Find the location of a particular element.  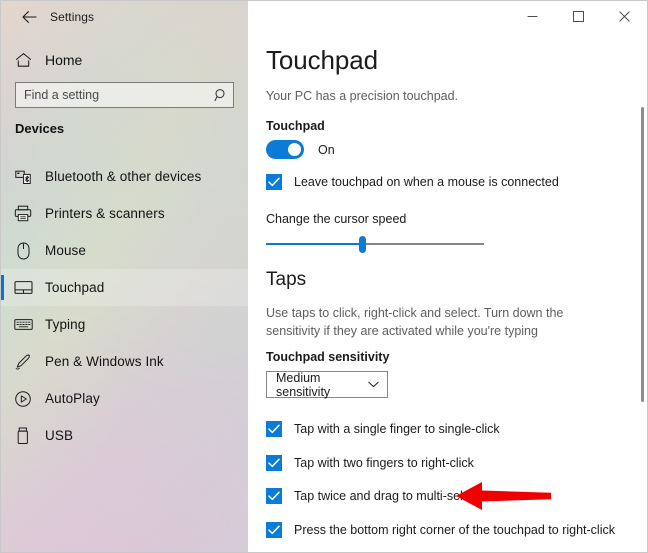

sidebar-item-label: Bluetooth & other devices is located at coordinates (123, 176).